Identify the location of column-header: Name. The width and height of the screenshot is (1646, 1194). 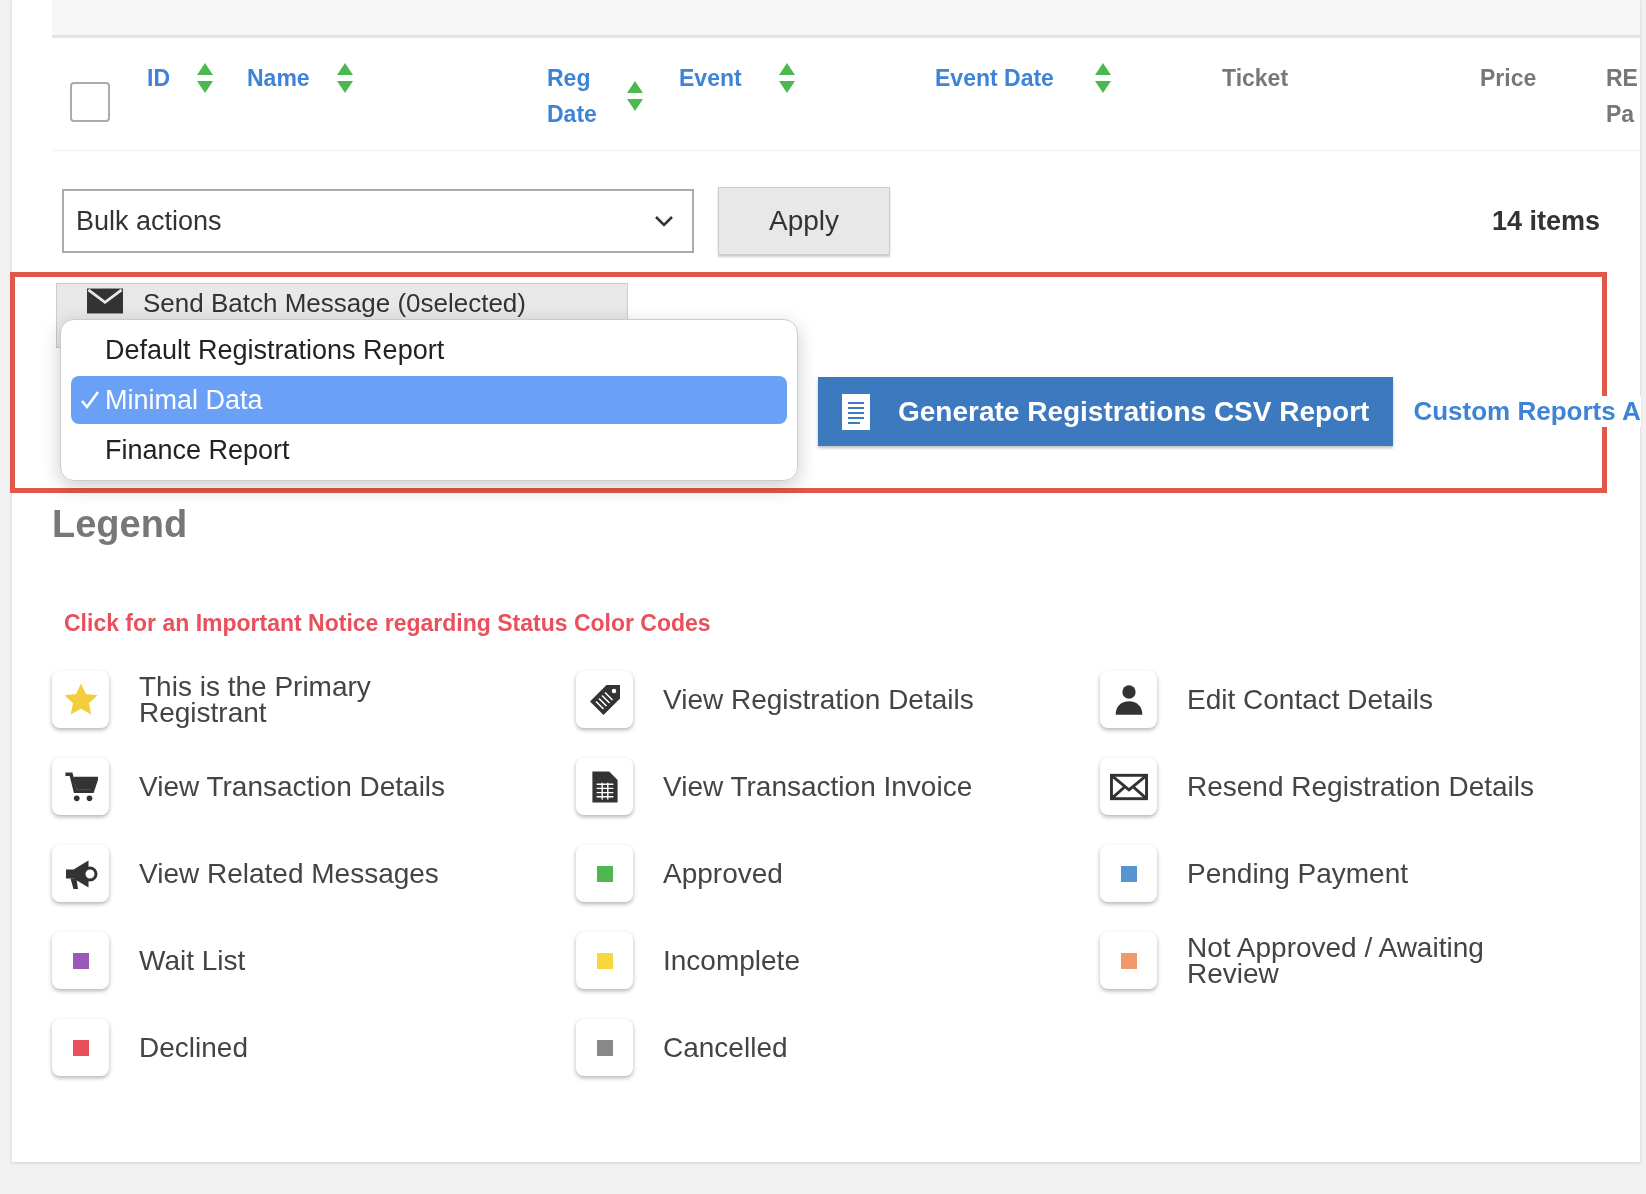
(287, 78).